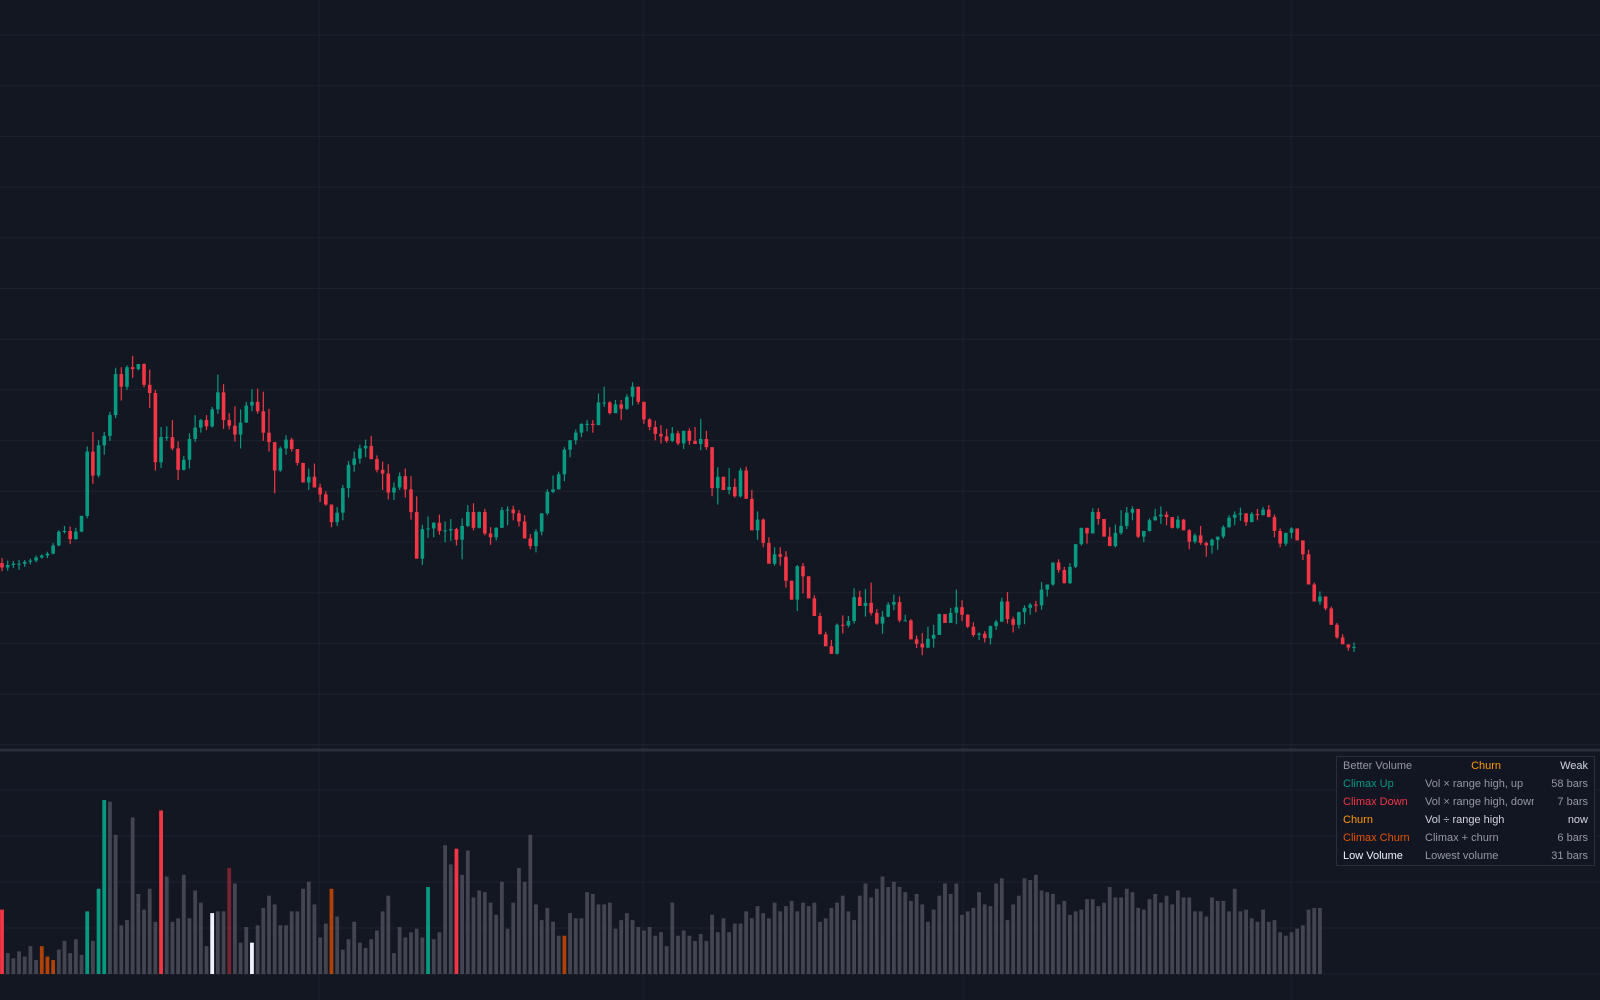  What do you see at coordinates (1572, 838) in the screenshot?
I see `legend-value: 6 bars` at bounding box center [1572, 838].